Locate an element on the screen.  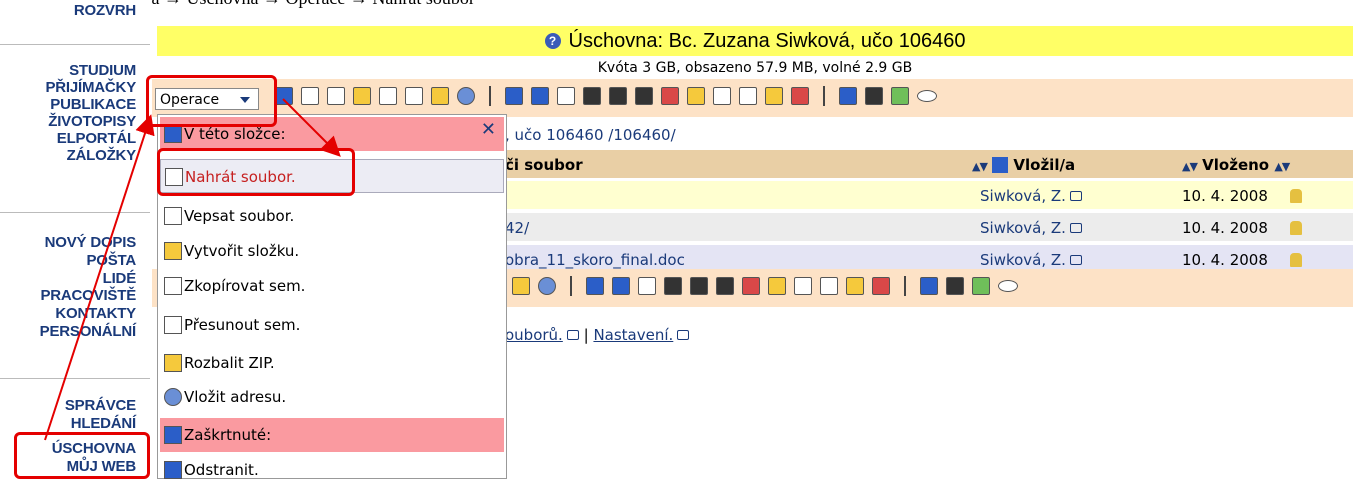
arrow-to-upload is located at coordinates (311, 127).